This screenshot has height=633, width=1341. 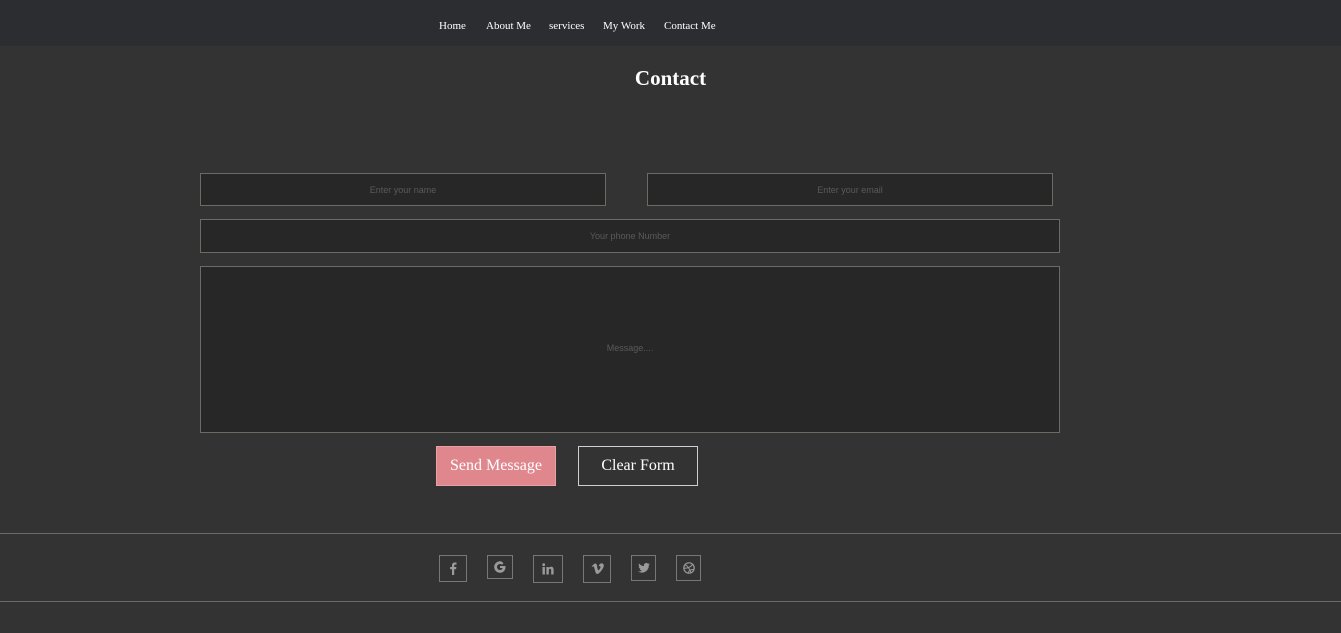 I want to click on phone-input, so click(x=630, y=236).